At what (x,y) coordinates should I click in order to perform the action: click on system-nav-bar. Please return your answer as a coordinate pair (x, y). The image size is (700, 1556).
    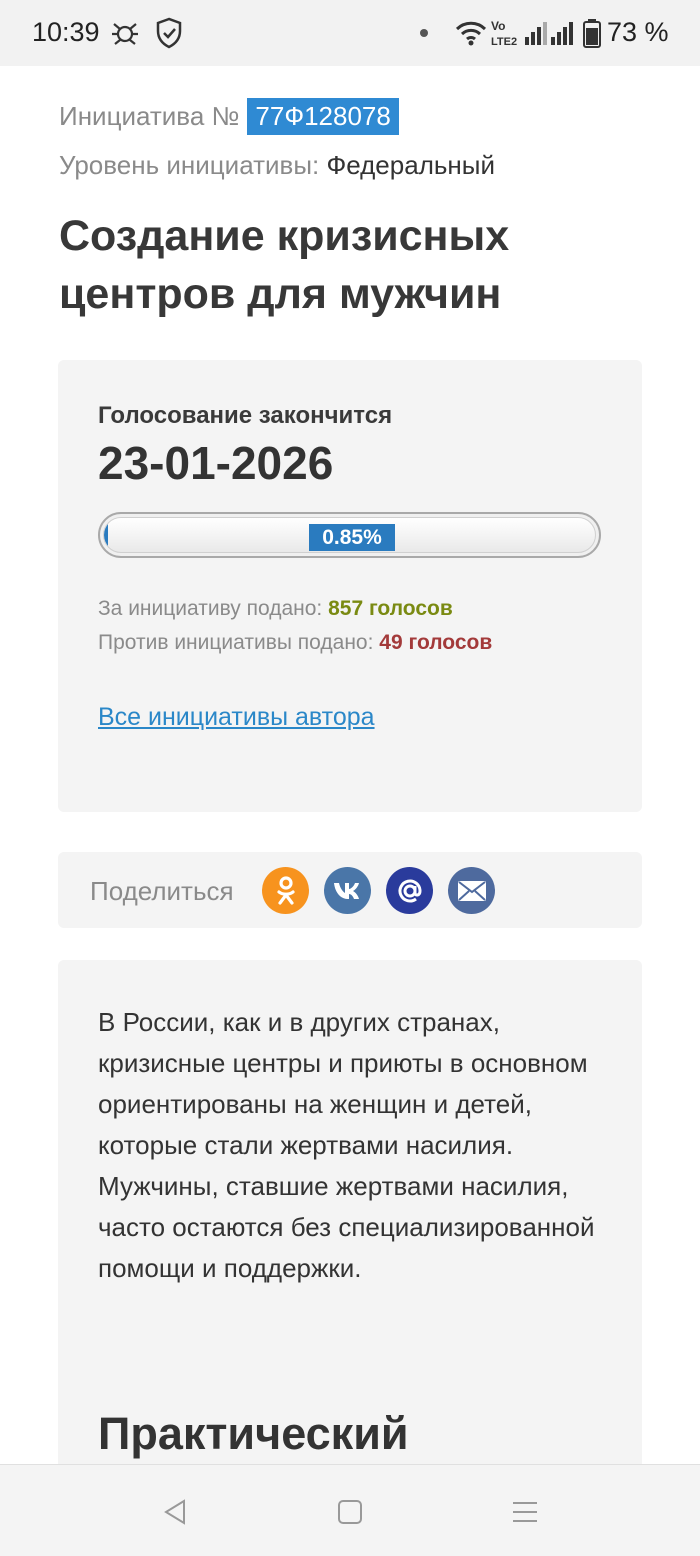
    Looking at the image, I should click on (350, 1510).